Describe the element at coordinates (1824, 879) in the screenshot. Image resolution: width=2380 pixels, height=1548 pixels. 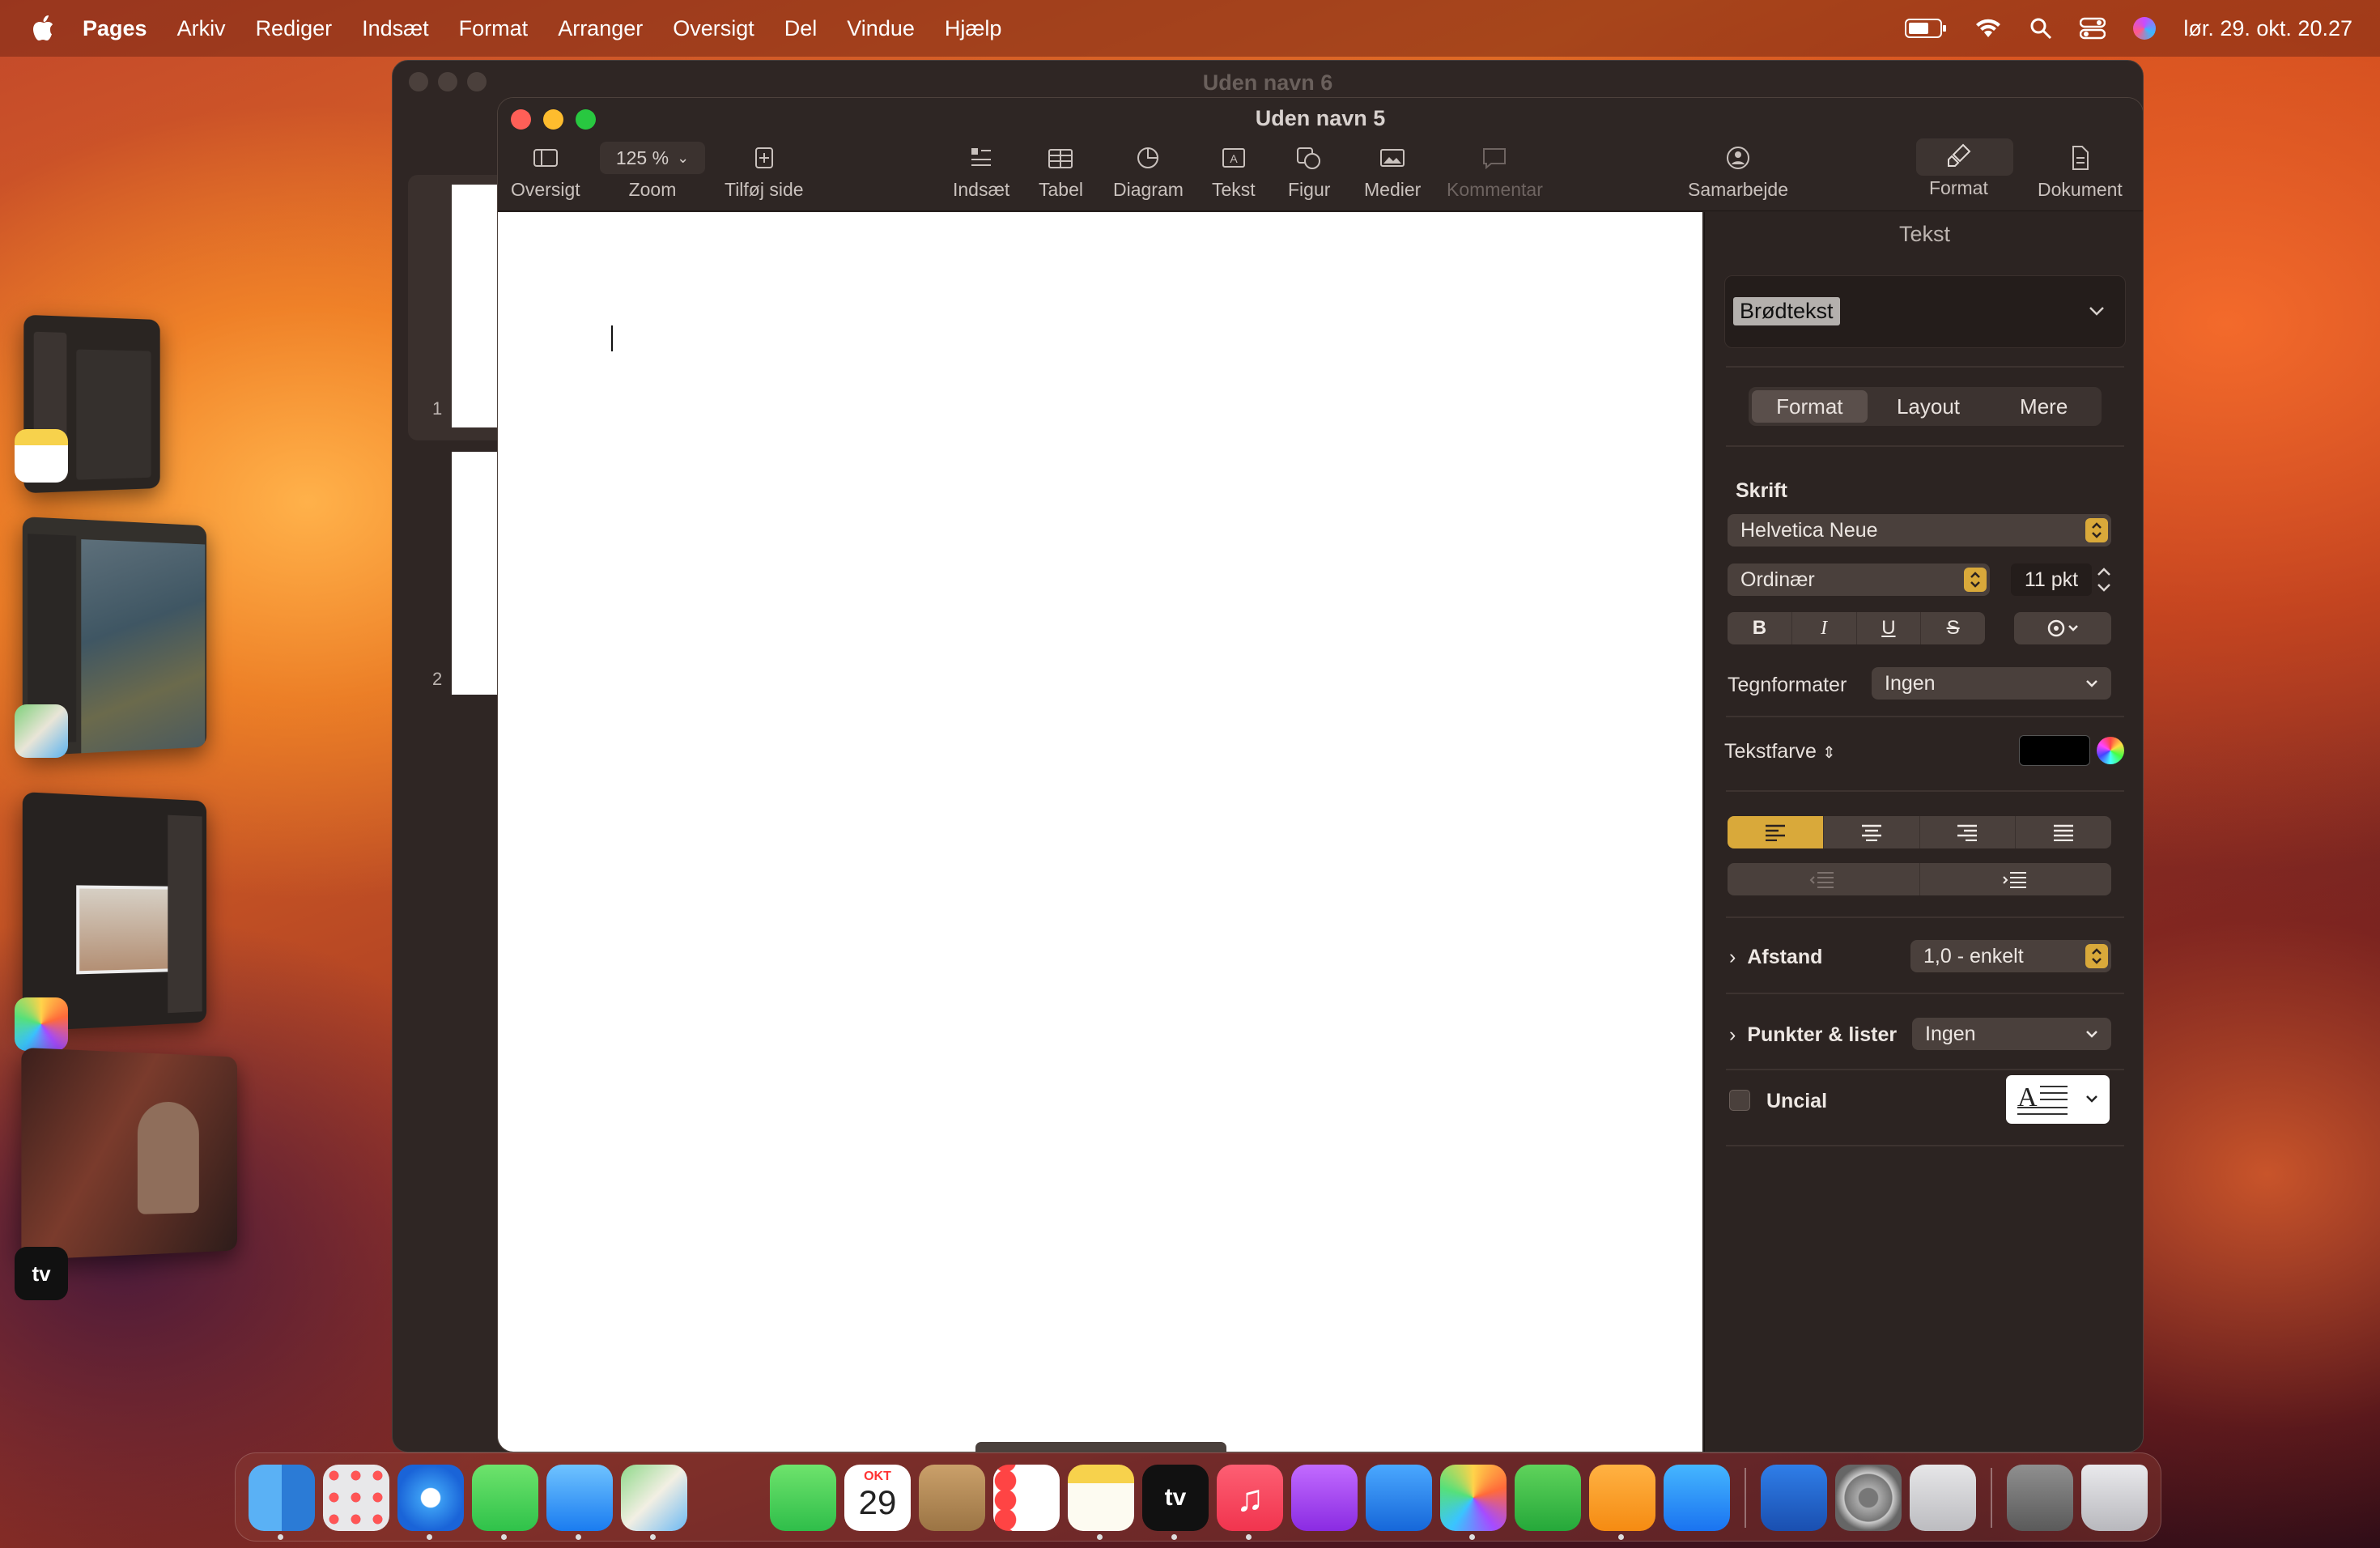
I see `decrease-indent-button` at that location.